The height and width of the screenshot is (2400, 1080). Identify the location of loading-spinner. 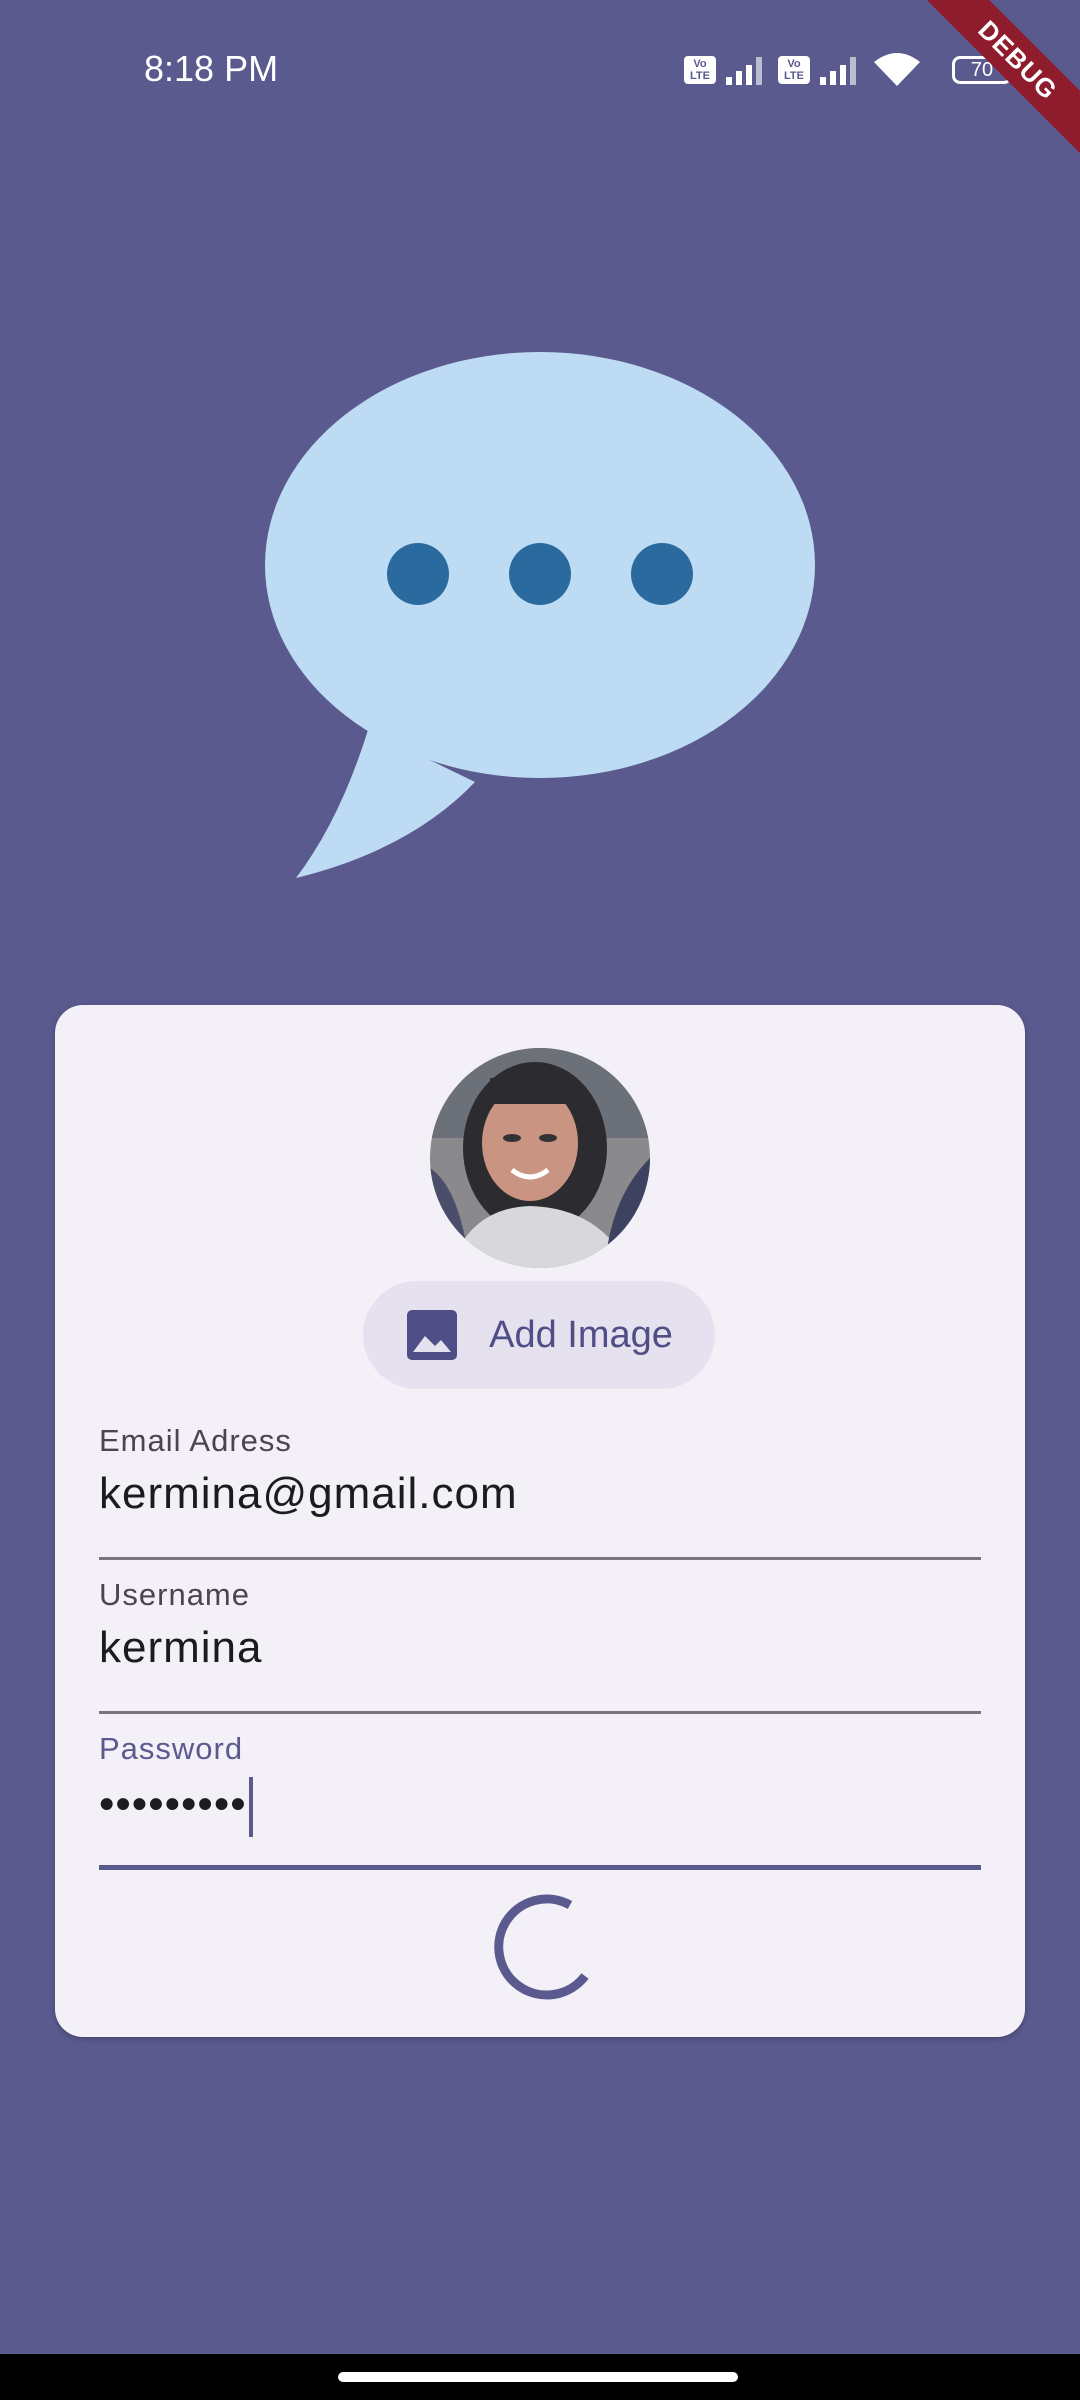
(541, 1947).